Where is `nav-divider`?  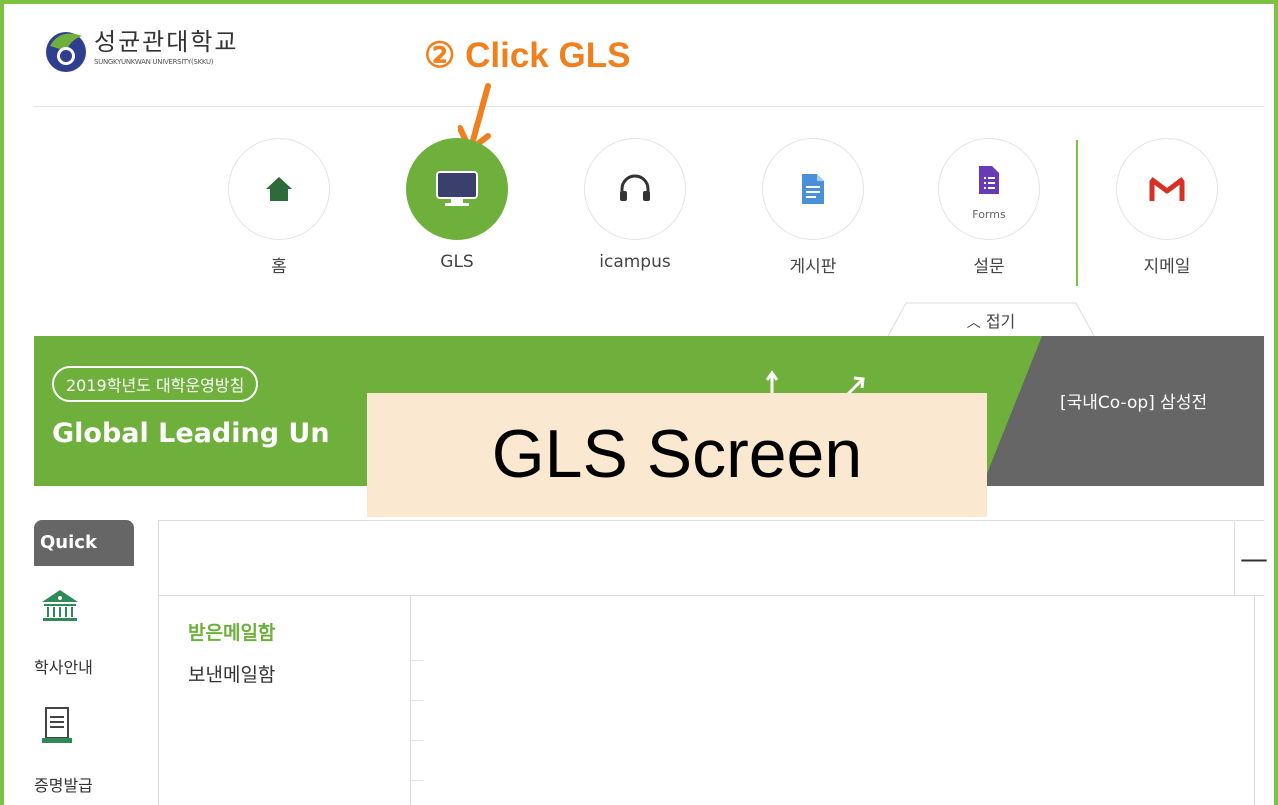 nav-divider is located at coordinates (1077, 213).